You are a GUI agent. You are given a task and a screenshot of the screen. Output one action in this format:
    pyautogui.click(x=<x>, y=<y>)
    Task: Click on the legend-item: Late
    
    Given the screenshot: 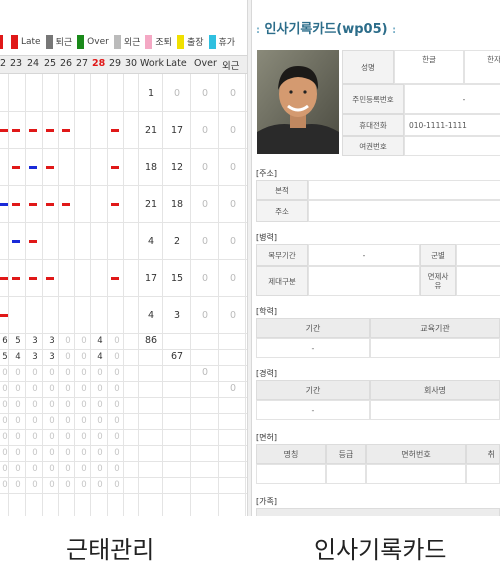 What is the action you would take?
    pyautogui.click(x=26, y=41)
    